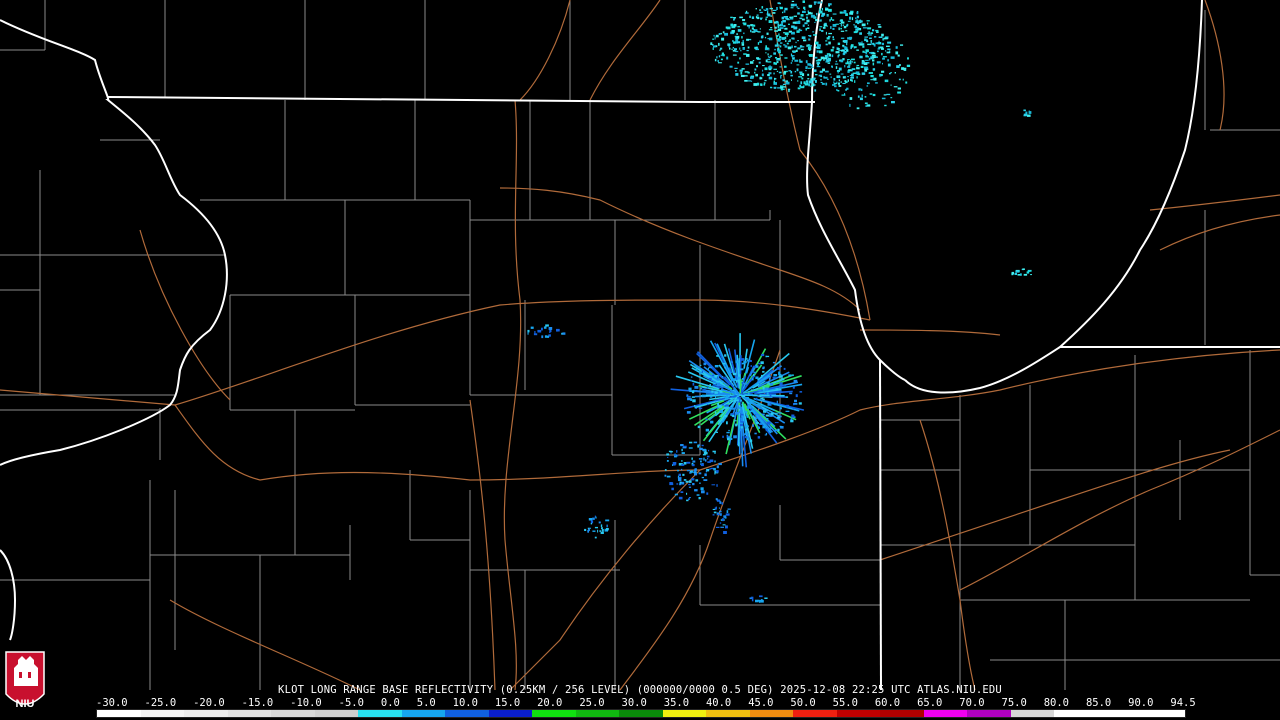  Describe the element at coordinates (845, 703) in the screenshot. I see `scale-label: 55.0` at that location.